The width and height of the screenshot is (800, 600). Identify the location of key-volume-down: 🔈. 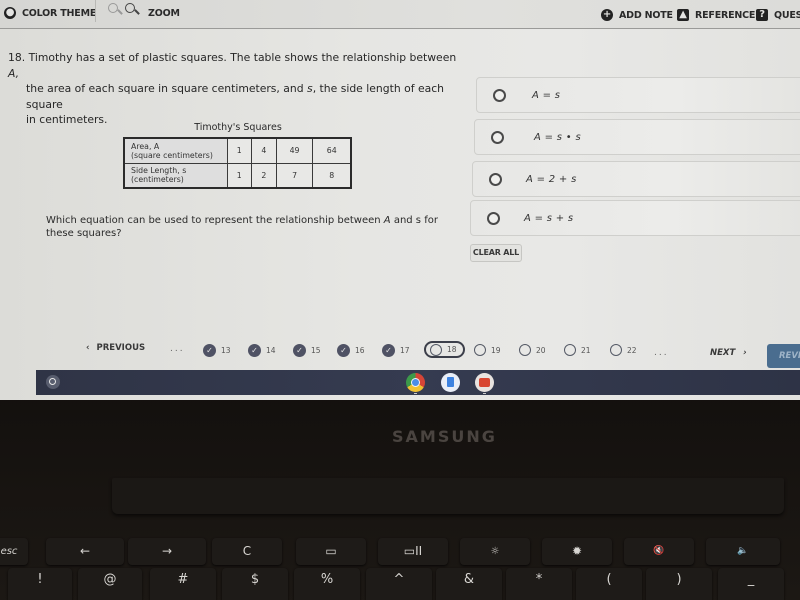
(743, 551).